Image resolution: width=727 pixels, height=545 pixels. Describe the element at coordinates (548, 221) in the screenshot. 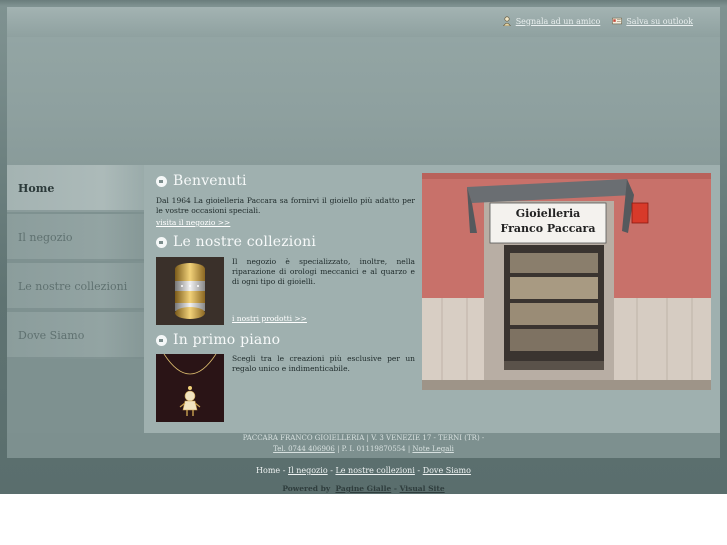

I see `shop-sign-text: Gioielleria Franco Paccara` at that location.